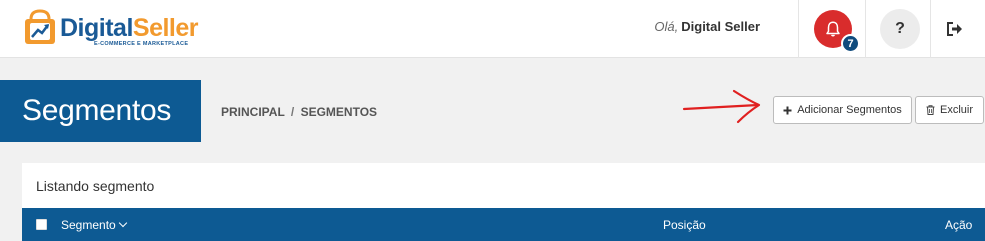 This screenshot has height=241, width=985. What do you see at coordinates (253, 112) in the screenshot?
I see `breadcrumb-root: PRINCIPAL` at bounding box center [253, 112].